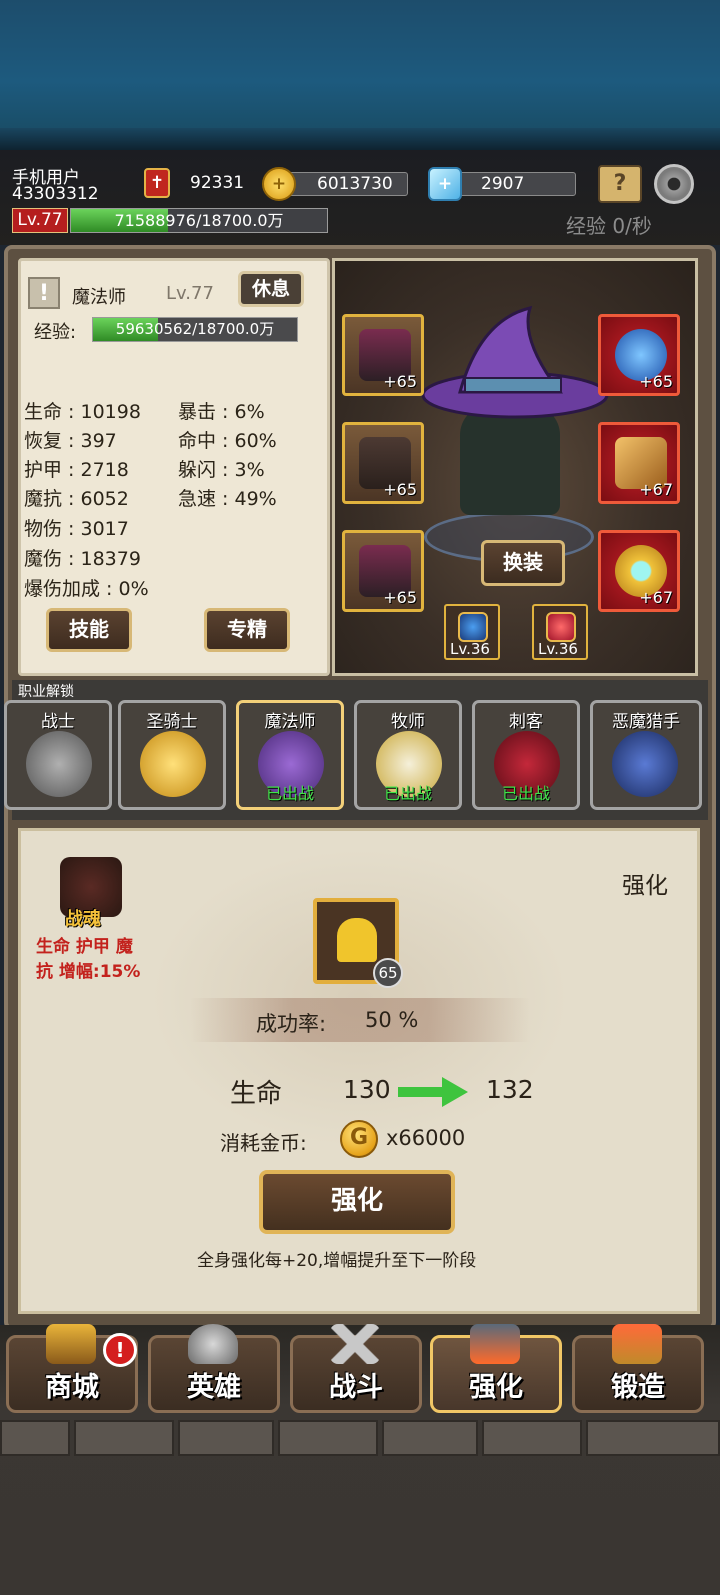 This screenshot has height=1595, width=720. I want to click on success-rate-value: 50 %, so click(392, 1020).